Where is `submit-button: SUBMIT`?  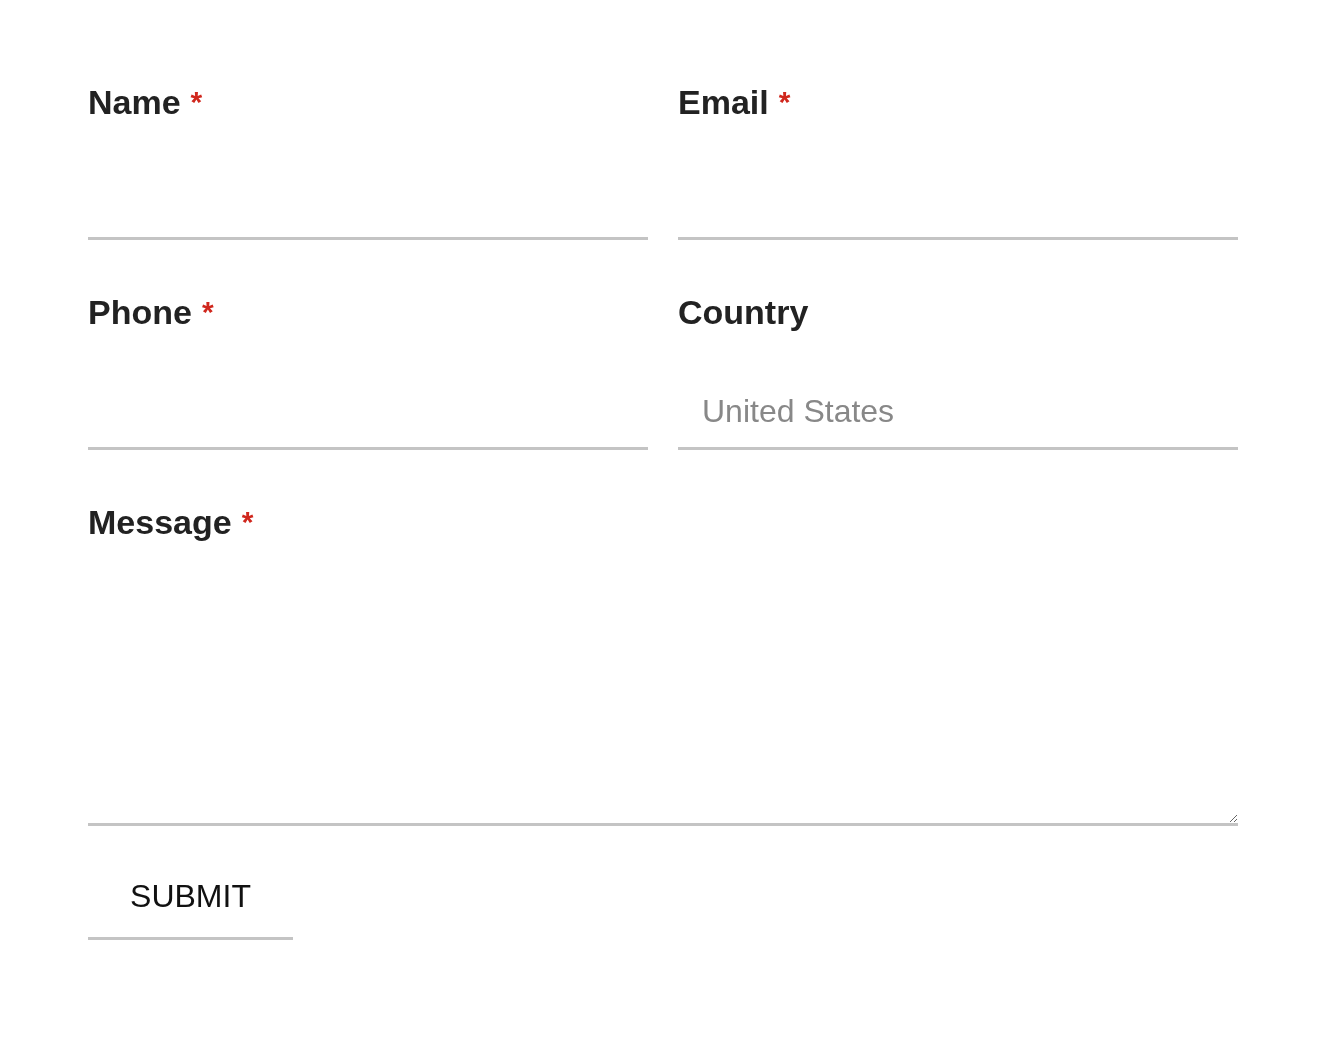 submit-button: SUBMIT is located at coordinates (190, 907).